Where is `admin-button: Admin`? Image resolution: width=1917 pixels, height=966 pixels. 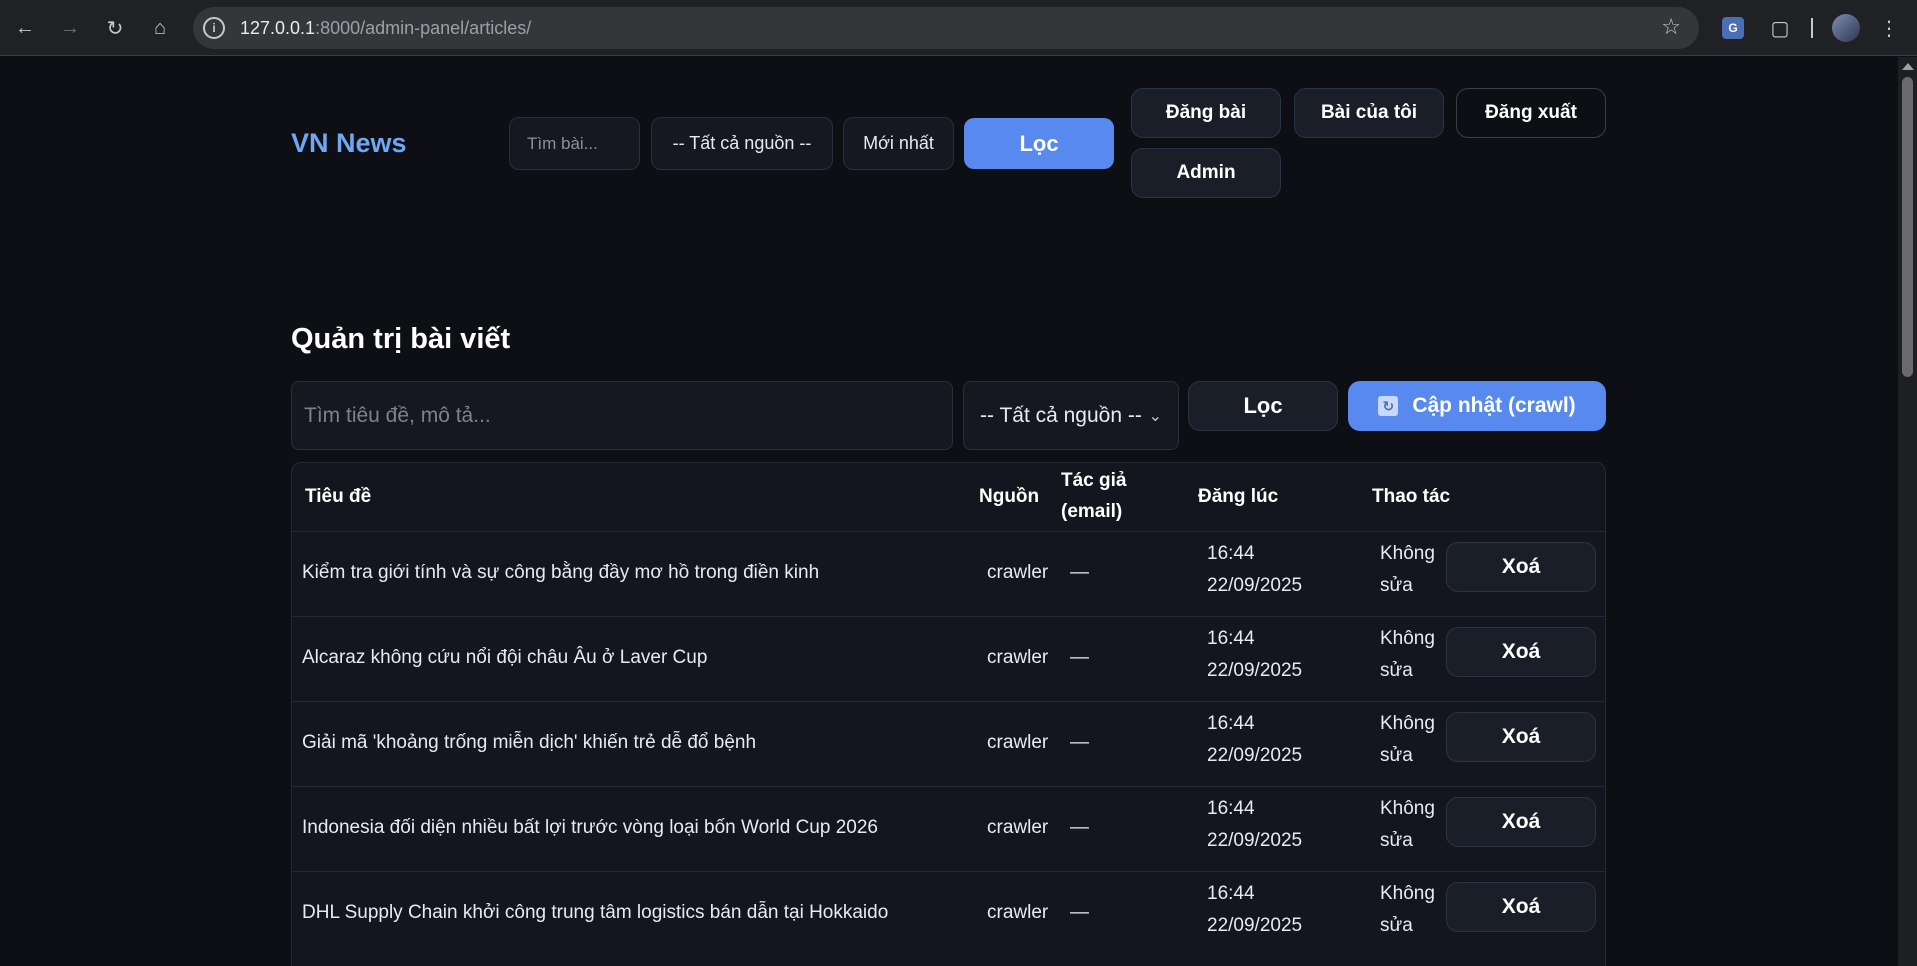 admin-button: Admin is located at coordinates (1206, 173).